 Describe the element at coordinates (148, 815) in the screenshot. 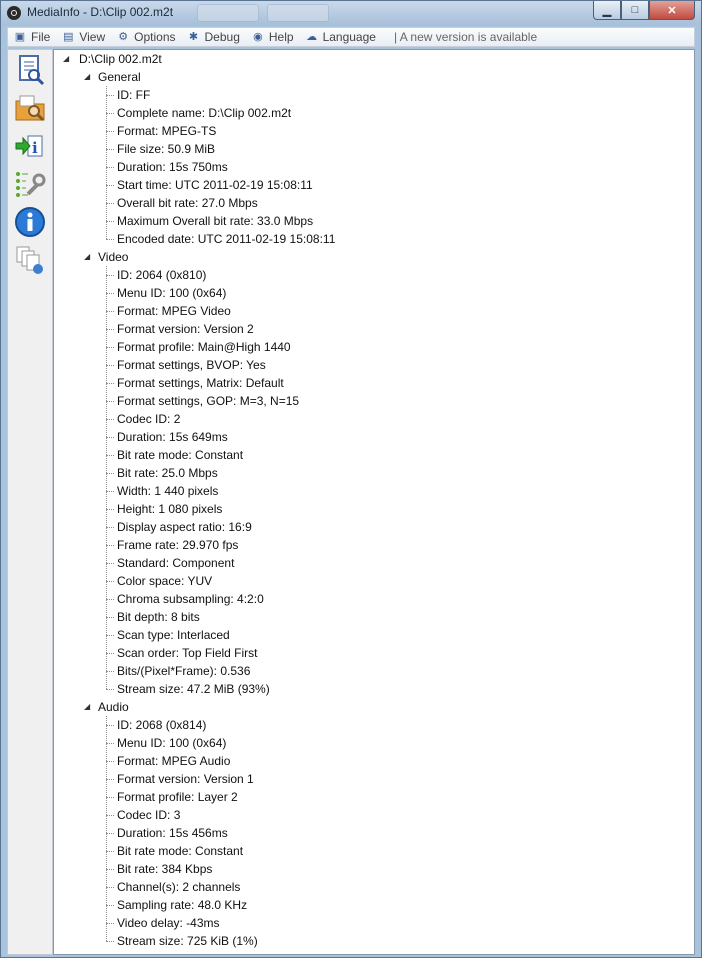

I see `tree-item: Codec ID: 3` at that location.